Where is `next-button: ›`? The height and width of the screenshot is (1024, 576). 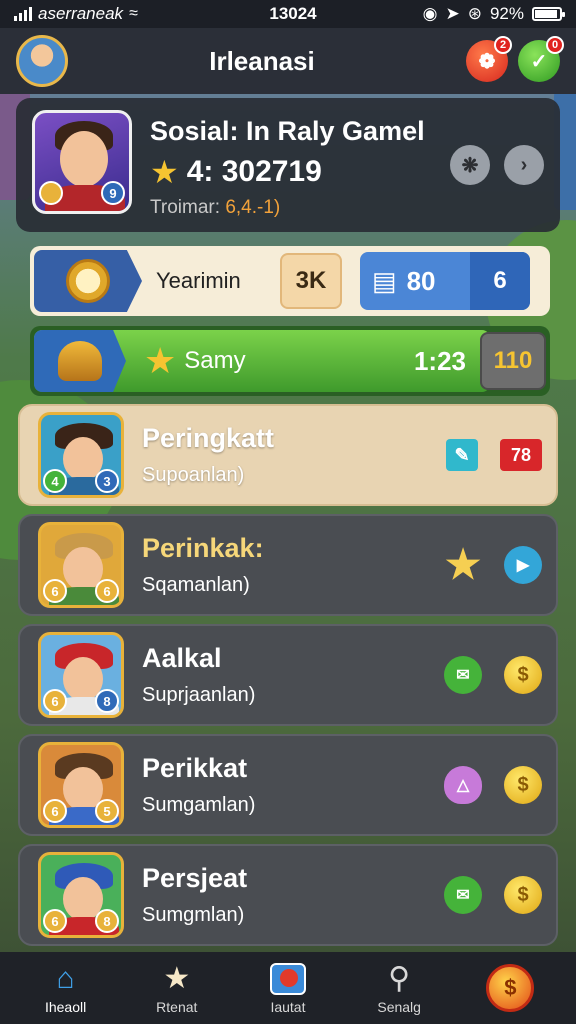 next-button: › is located at coordinates (524, 165).